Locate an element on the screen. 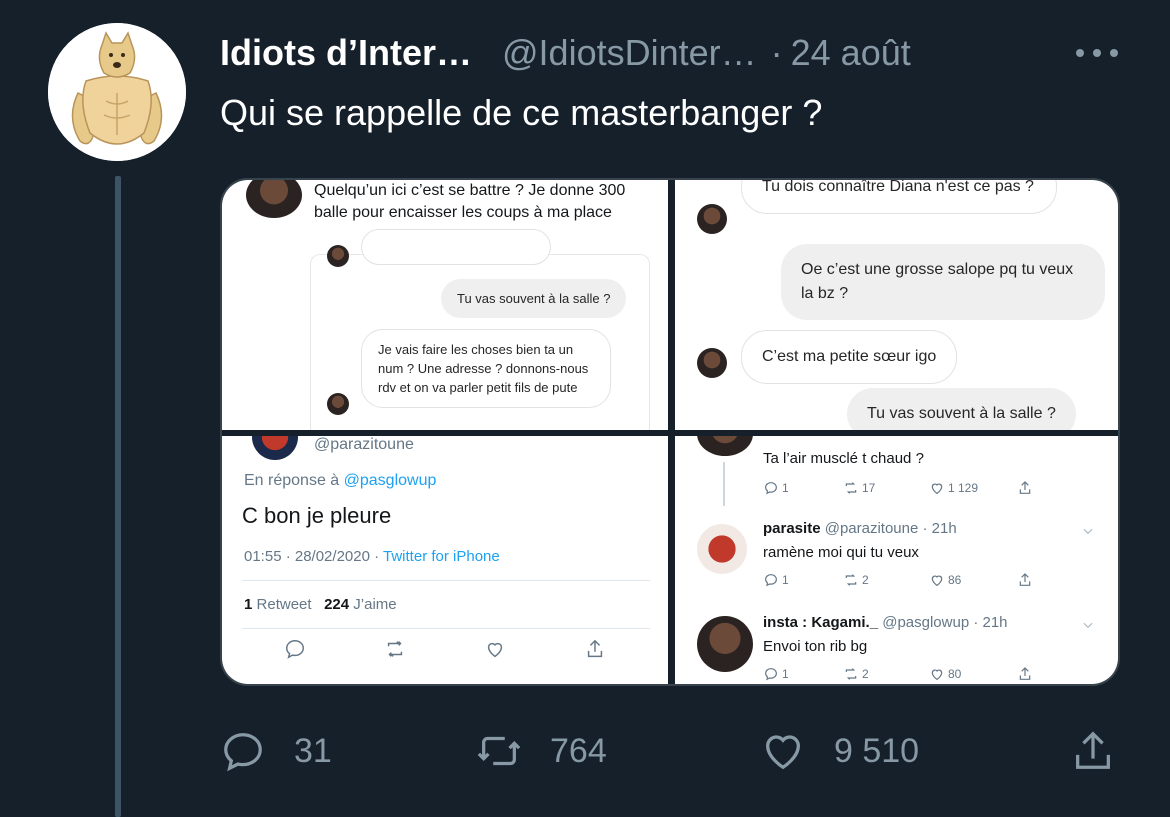 The image size is (1170, 817). reply1-stats: 1 2 86 is located at coordinates (899, 580).